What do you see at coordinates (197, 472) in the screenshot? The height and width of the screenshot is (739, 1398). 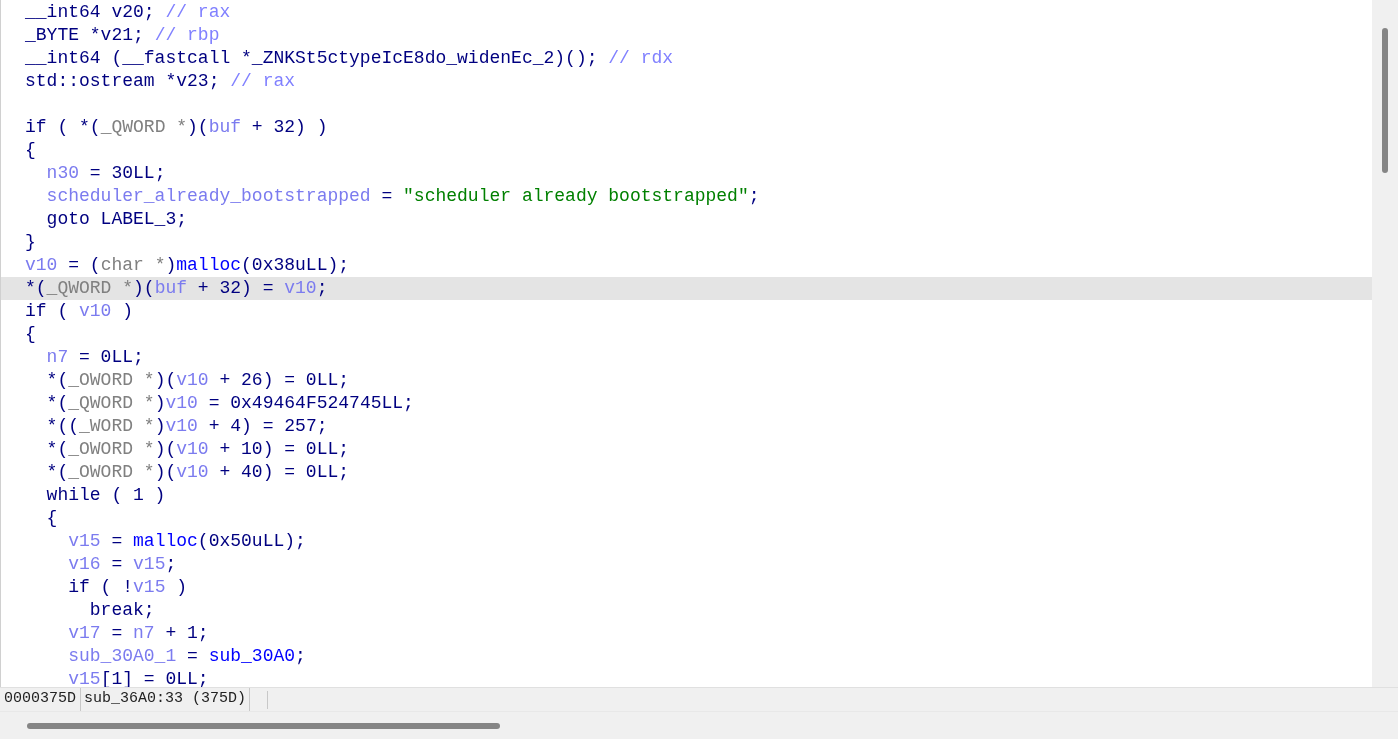 I see `code-line: *(_OWORD *)(v10 + 40) = 0LL;` at bounding box center [197, 472].